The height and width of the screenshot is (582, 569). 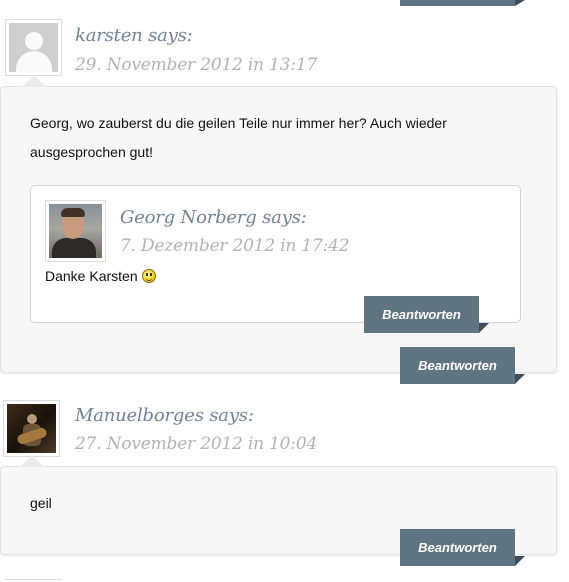 What do you see at coordinates (91, 276) in the screenshot?
I see `comment-text-line: Danke Karsten` at bounding box center [91, 276].